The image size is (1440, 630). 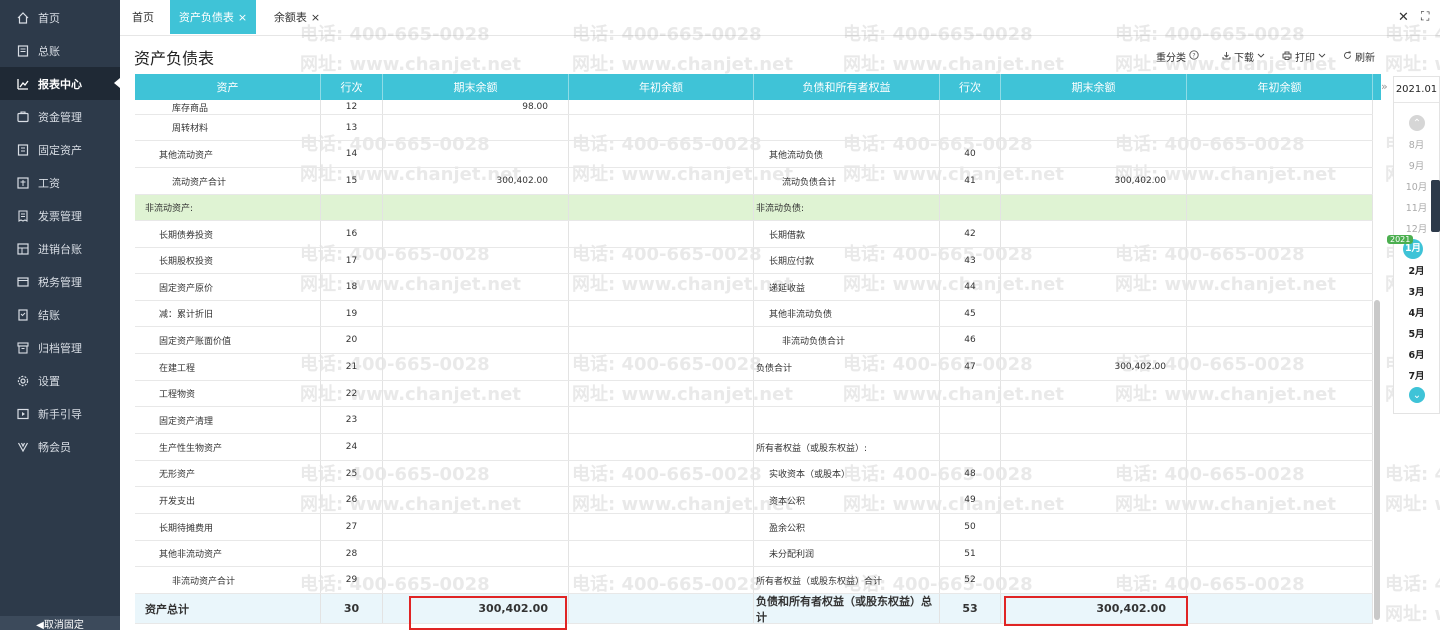 I want to click on sidebar-item-label: 报表中心, so click(x=60, y=84).